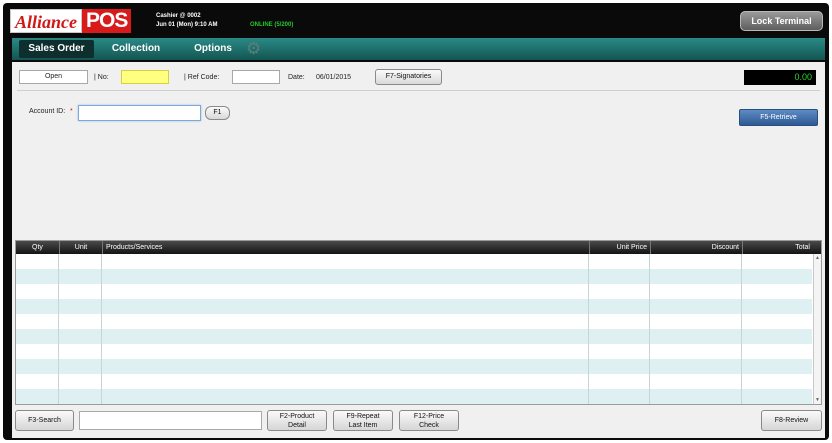 The width and height of the screenshot is (832, 443). Describe the element at coordinates (363, 425) in the screenshot. I see `repeat-line2: Last Item` at that location.